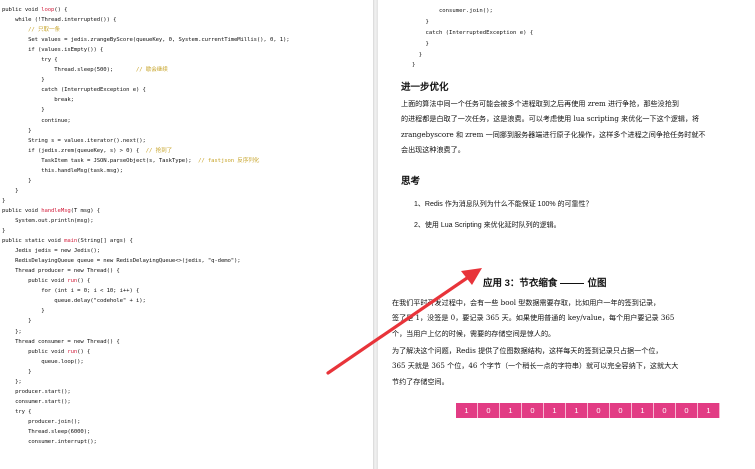 The width and height of the screenshot is (755, 469). I want to click on code-text: Thread.sleep(500);, so click(69, 70).